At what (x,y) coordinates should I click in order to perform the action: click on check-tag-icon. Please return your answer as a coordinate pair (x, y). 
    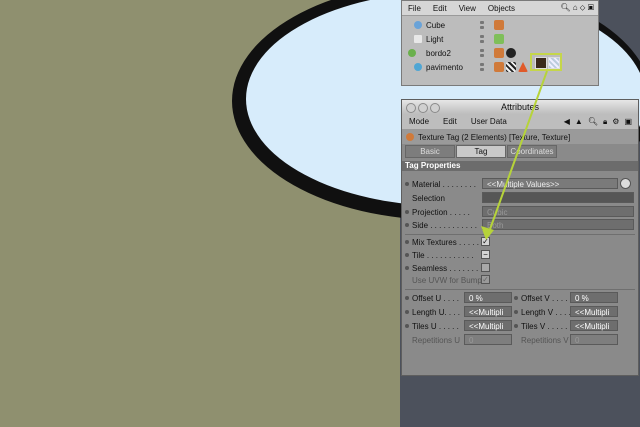
    Looking at the image, I should click on (499, 39).